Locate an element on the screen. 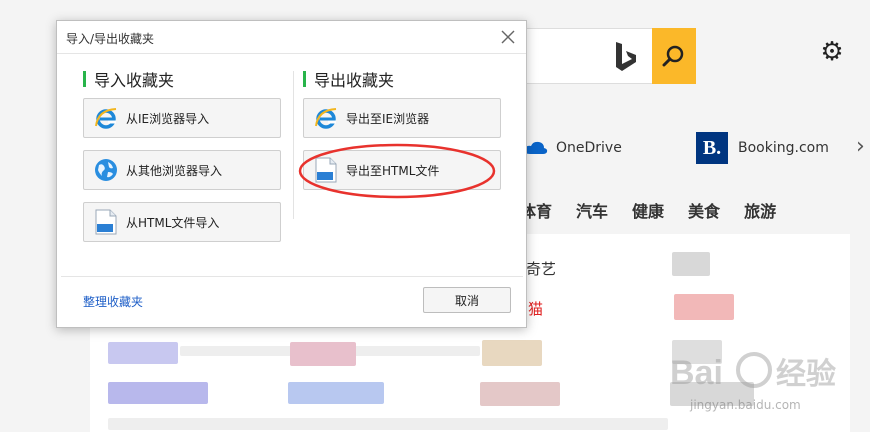 The width and height of the screenshot is (870, 432). button-label: 从IE浏览器导入 is located at coordinates (168, 118).